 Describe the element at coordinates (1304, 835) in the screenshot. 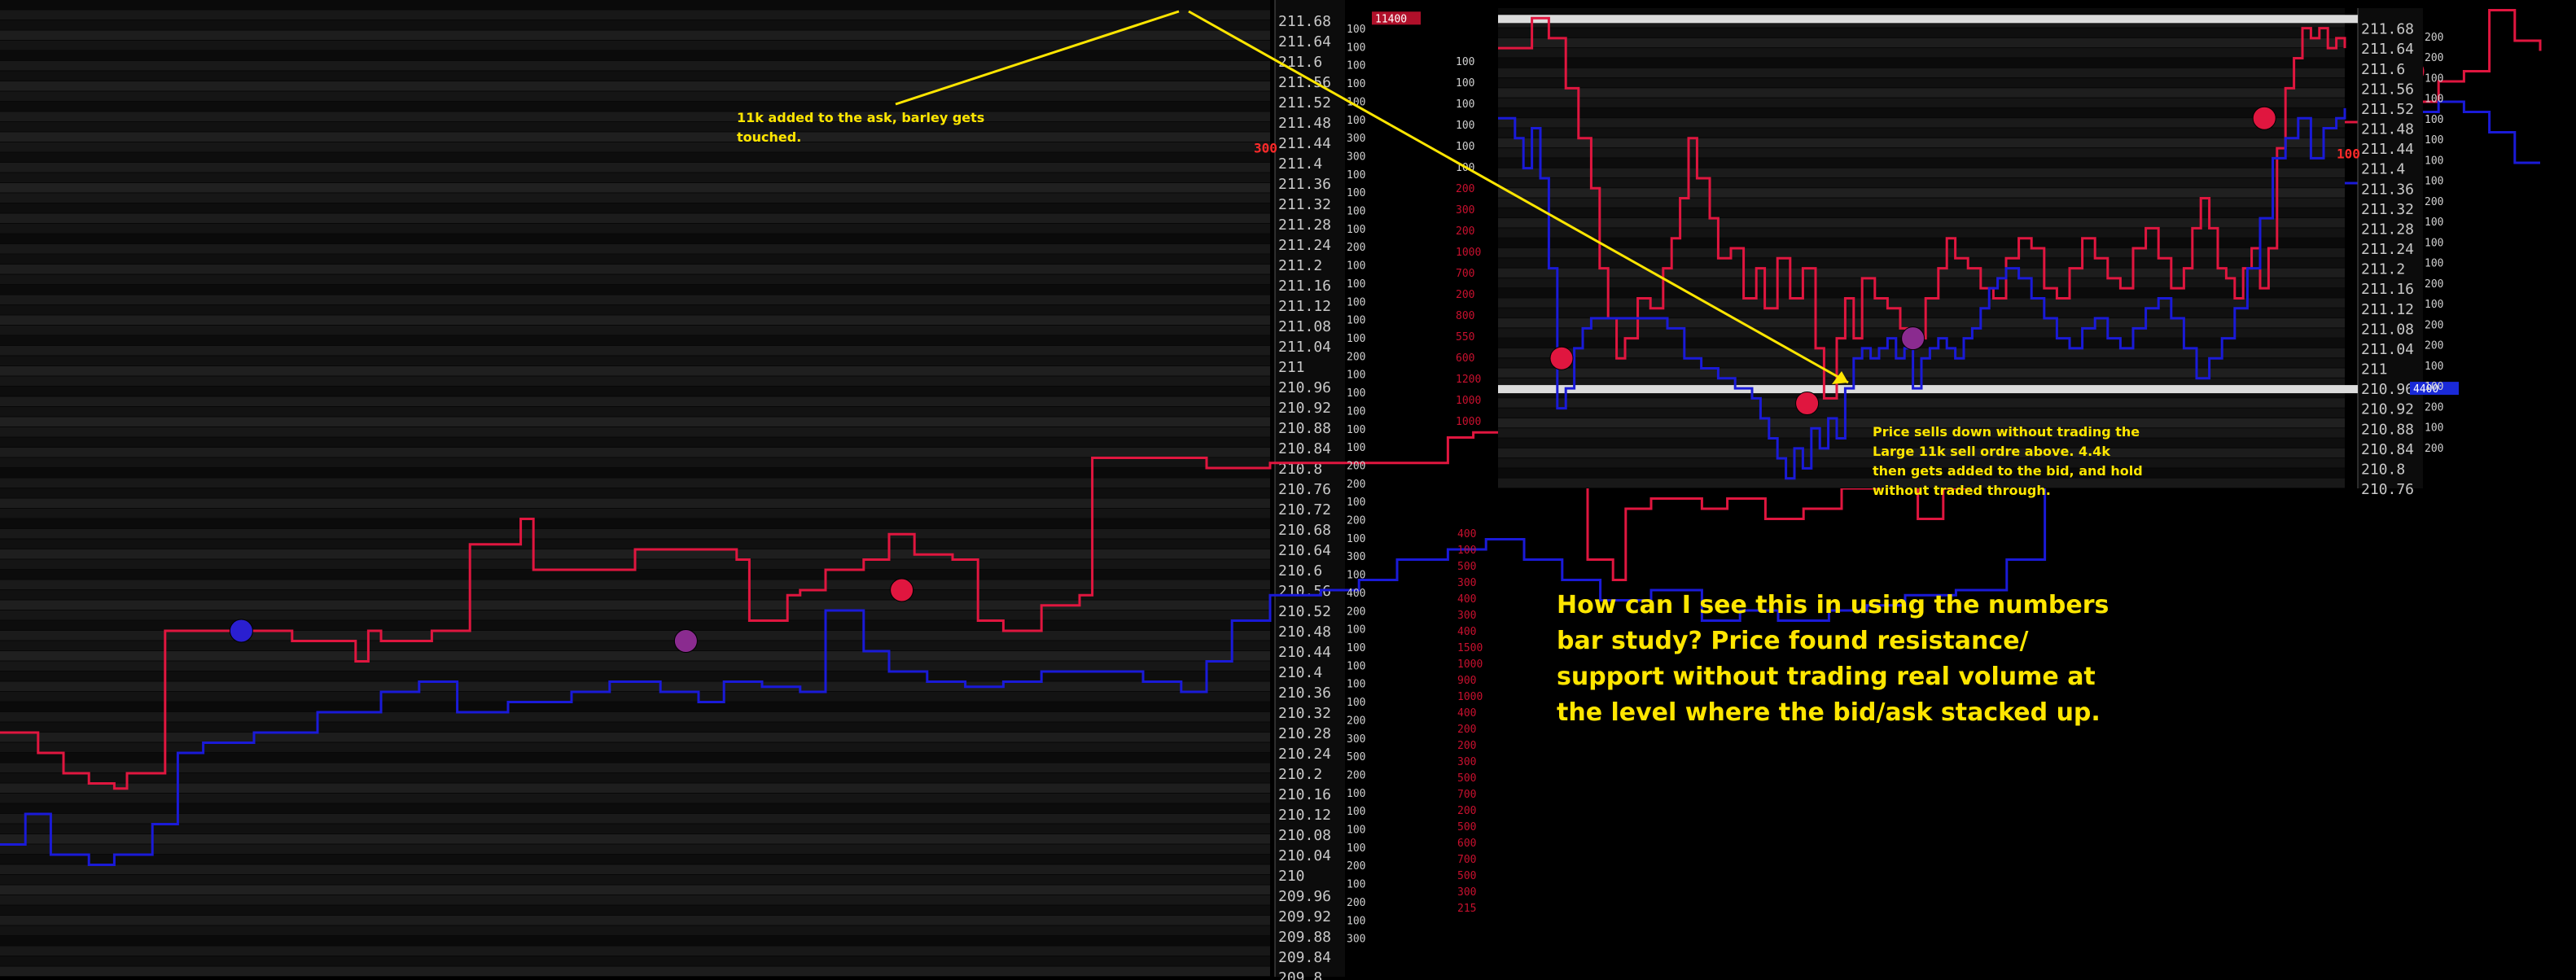

I see `price-tick-label: 210.08` at that location.